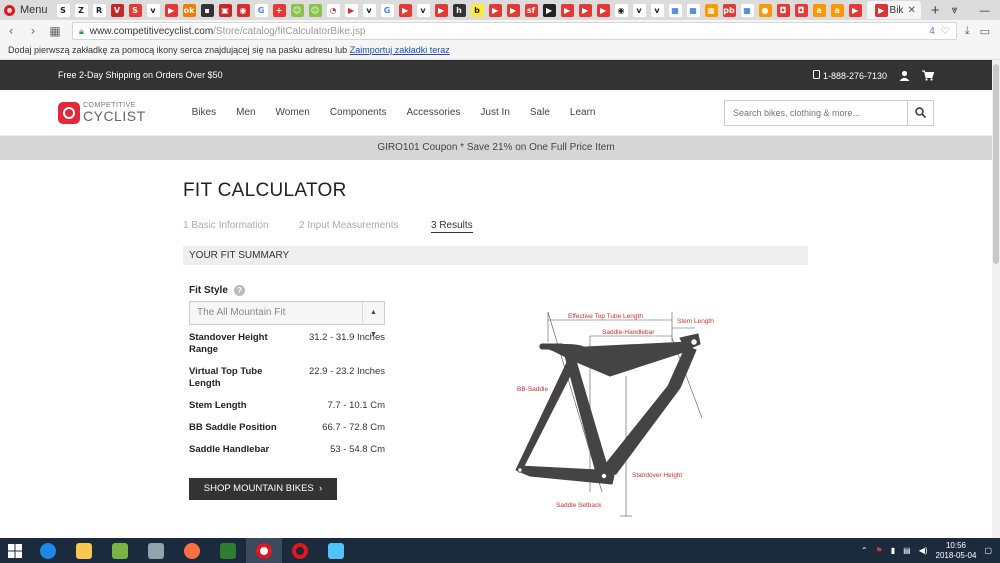  Describe the element at coordinates (434, 112) in the screenshot. I see `nav-link-accessories: Accessories` at that location.